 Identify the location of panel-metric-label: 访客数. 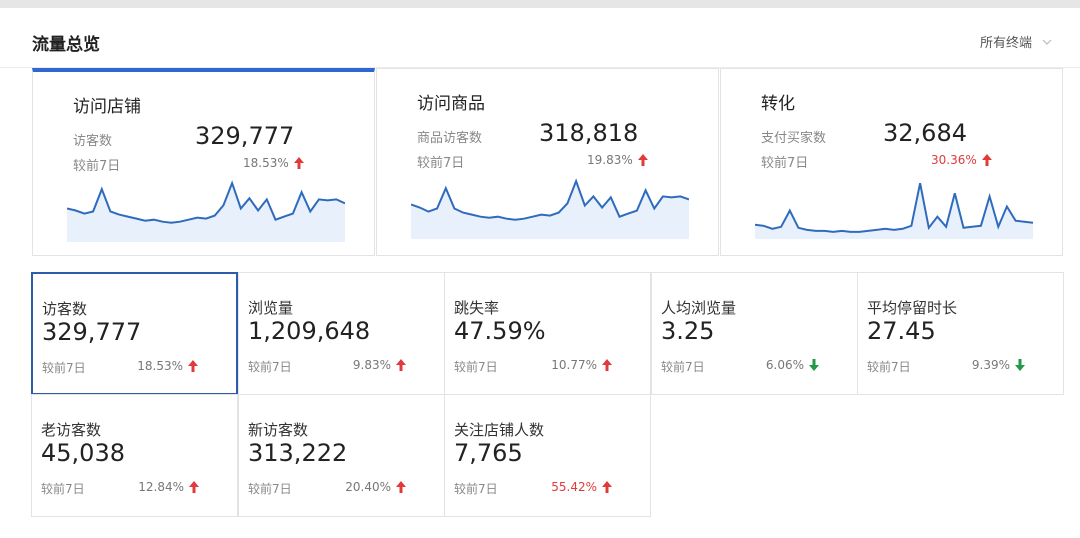
(93, 141).